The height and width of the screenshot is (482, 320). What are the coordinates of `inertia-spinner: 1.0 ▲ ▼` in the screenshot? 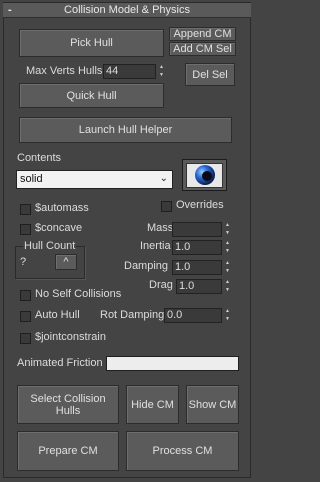 It's located at (202, 247).